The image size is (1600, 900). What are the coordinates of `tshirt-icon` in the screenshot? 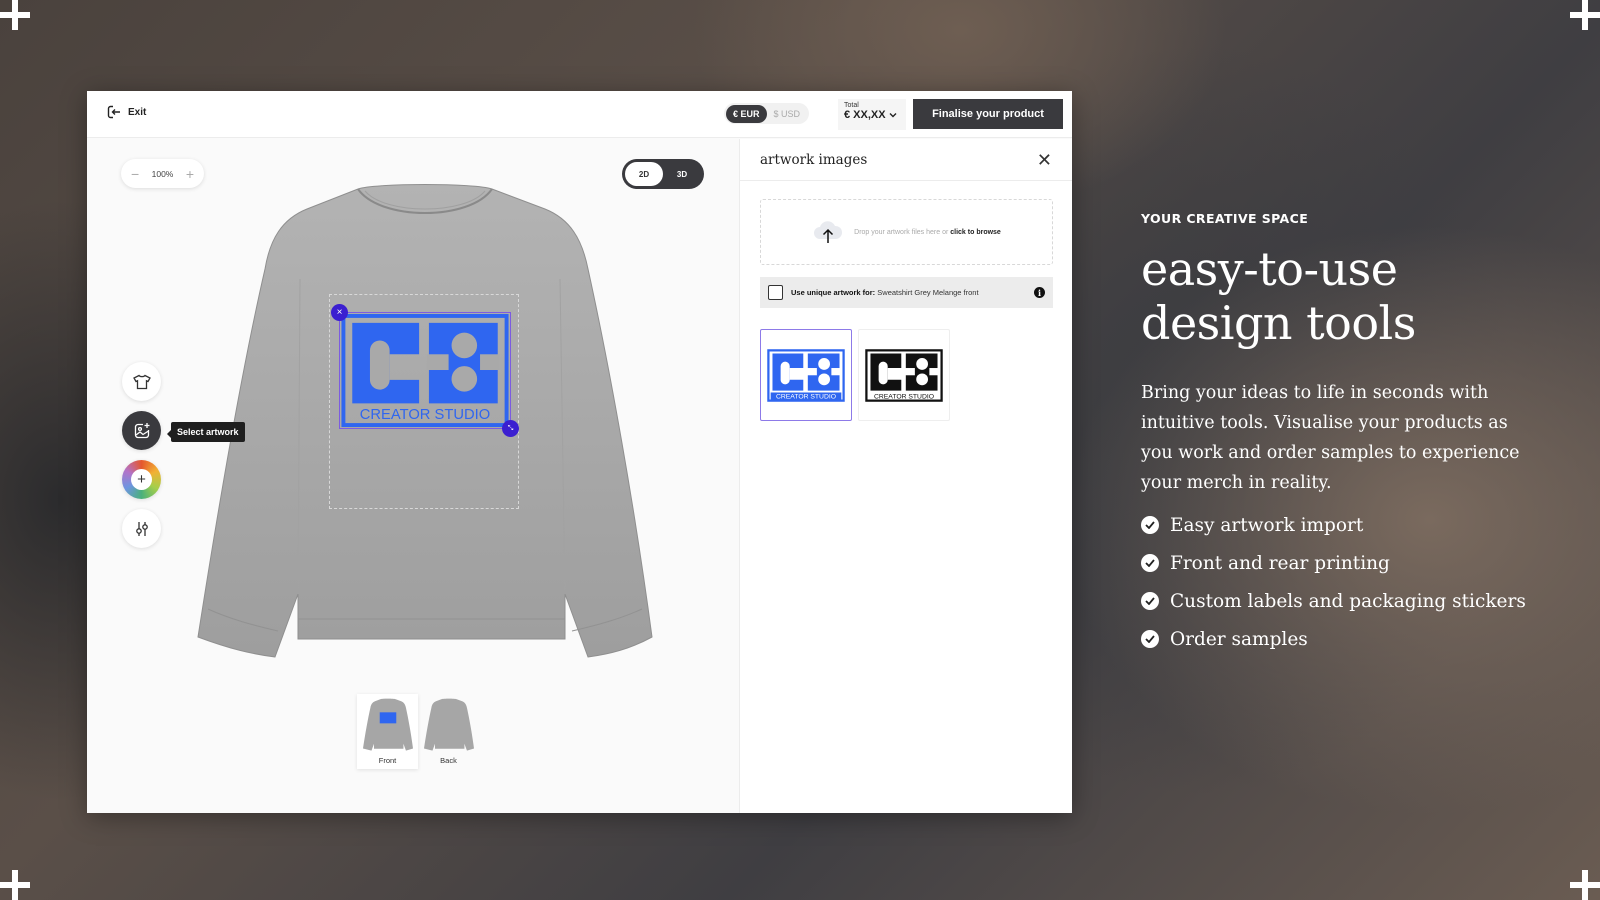 It's located at (141, 381).